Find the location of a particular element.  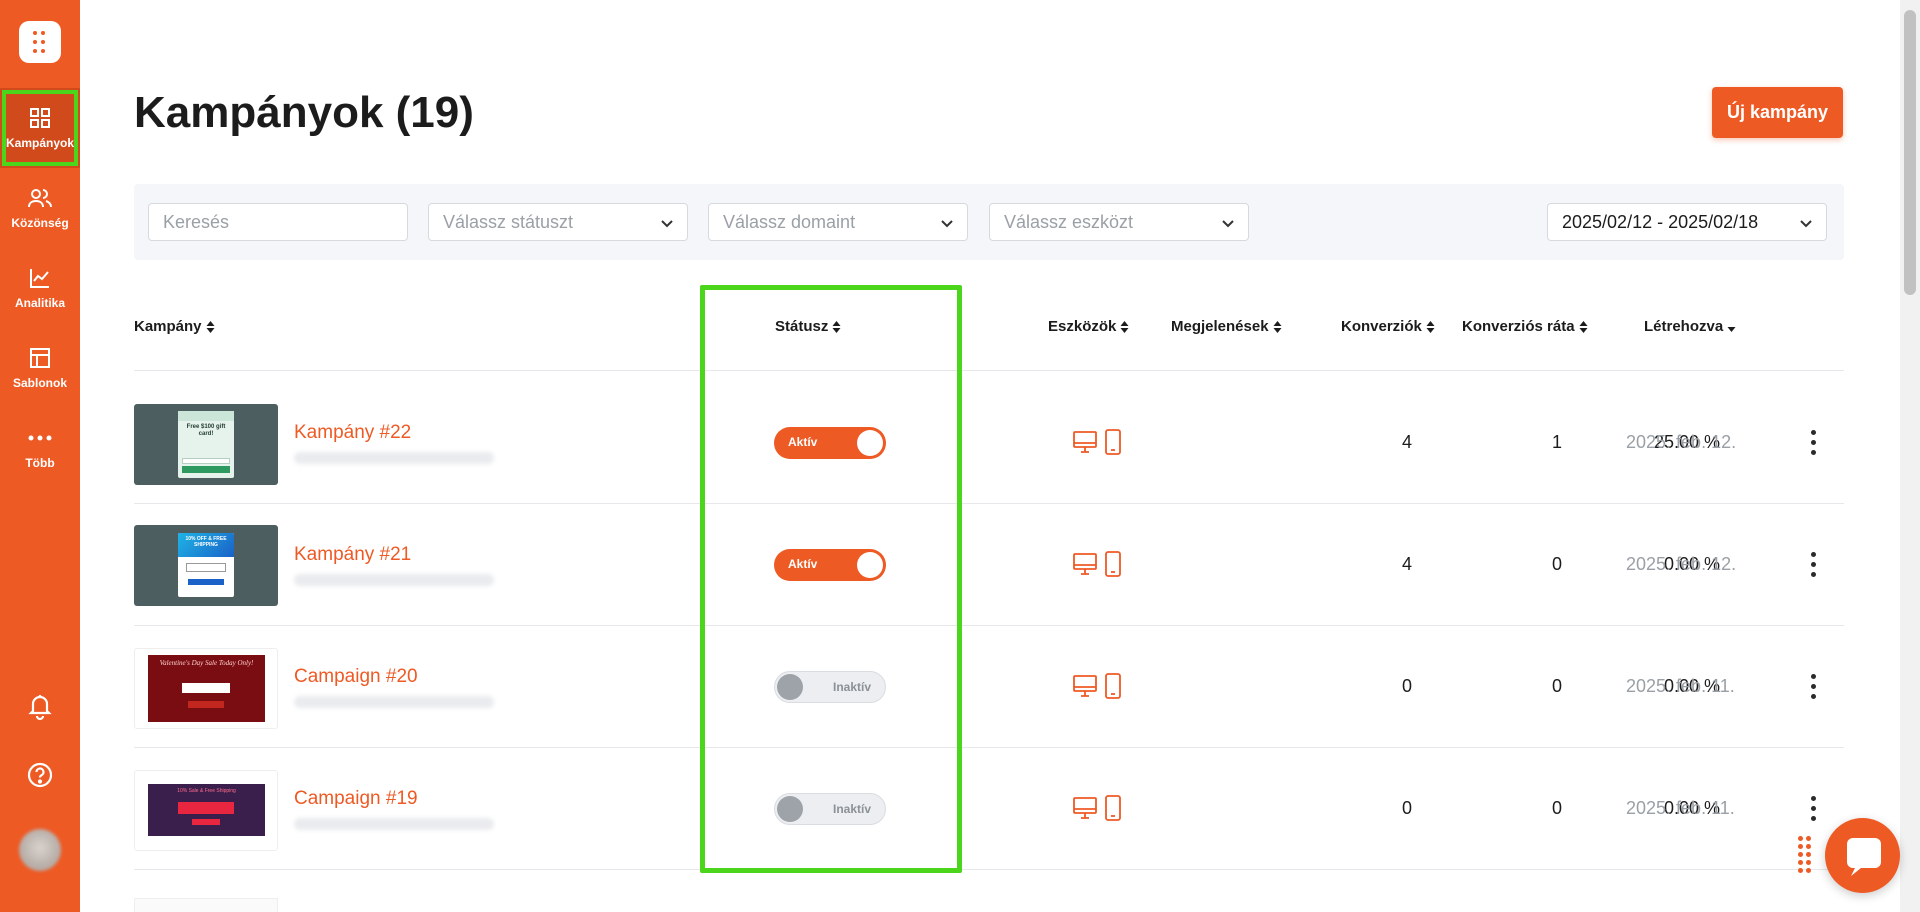

sidebar-item-audience: Közönség is located at coordinates (40, 208).